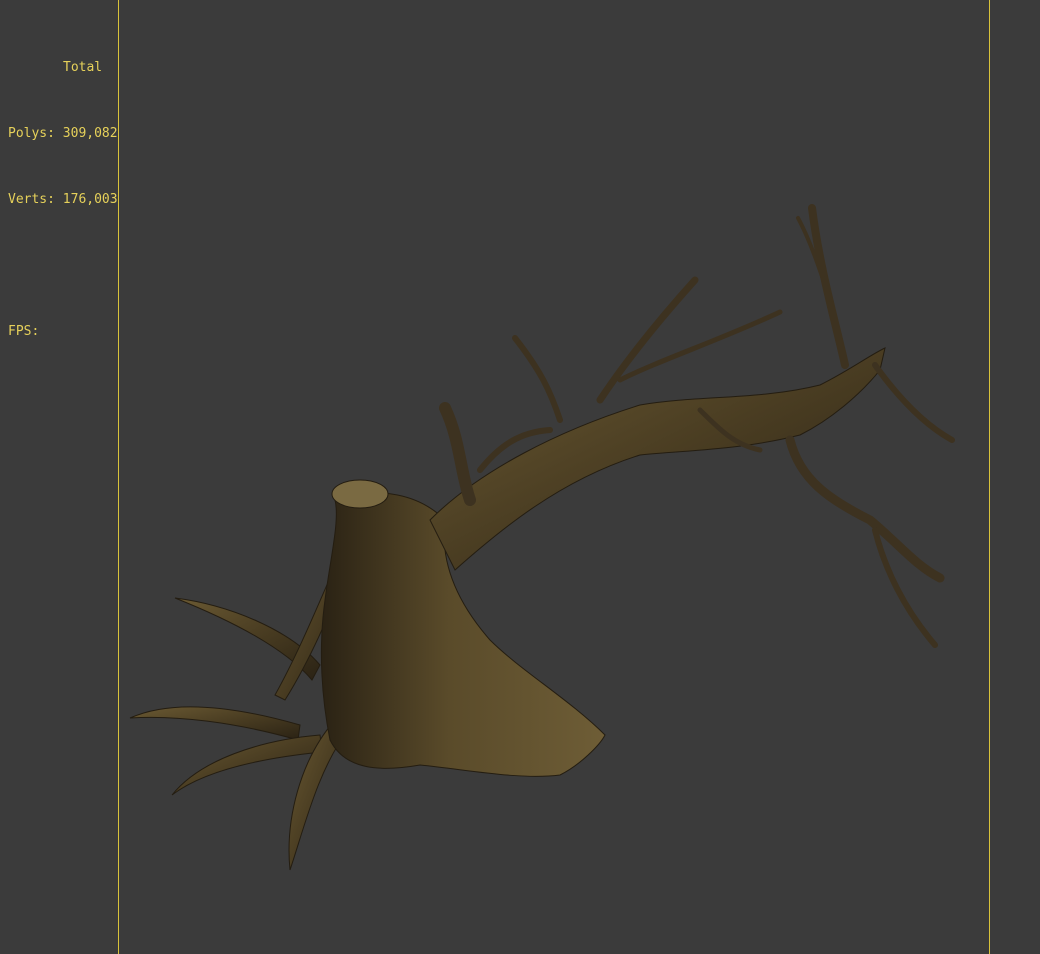  Describe the element at coordinates (240, 712) in the screenshot. I see `tree-roots` at that location.